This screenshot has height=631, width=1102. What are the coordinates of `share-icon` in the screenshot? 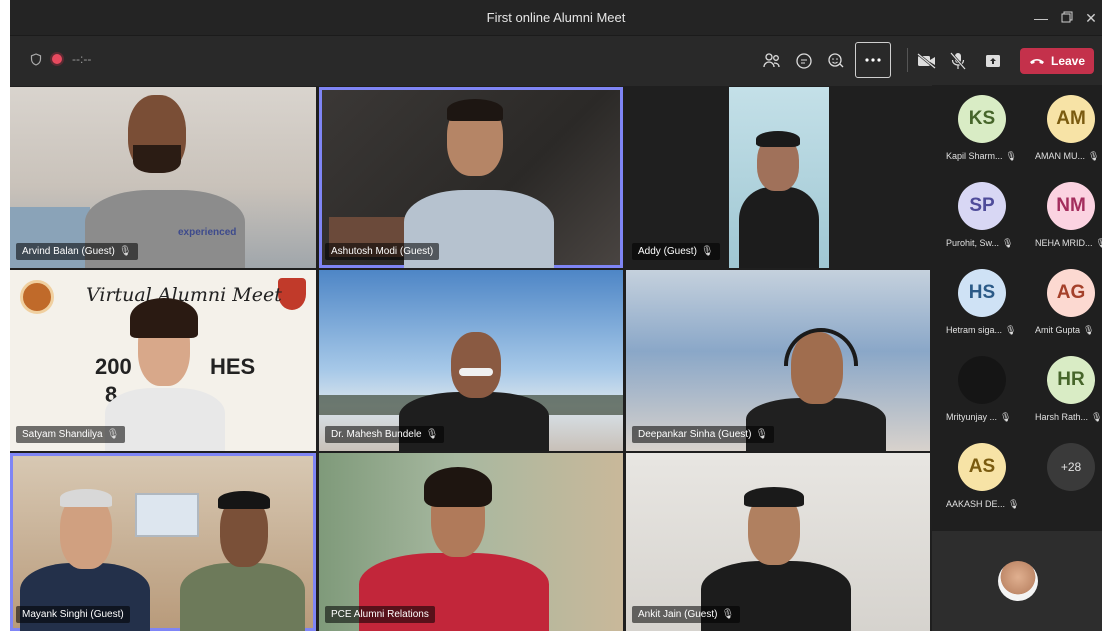 It's located at (993, 61).